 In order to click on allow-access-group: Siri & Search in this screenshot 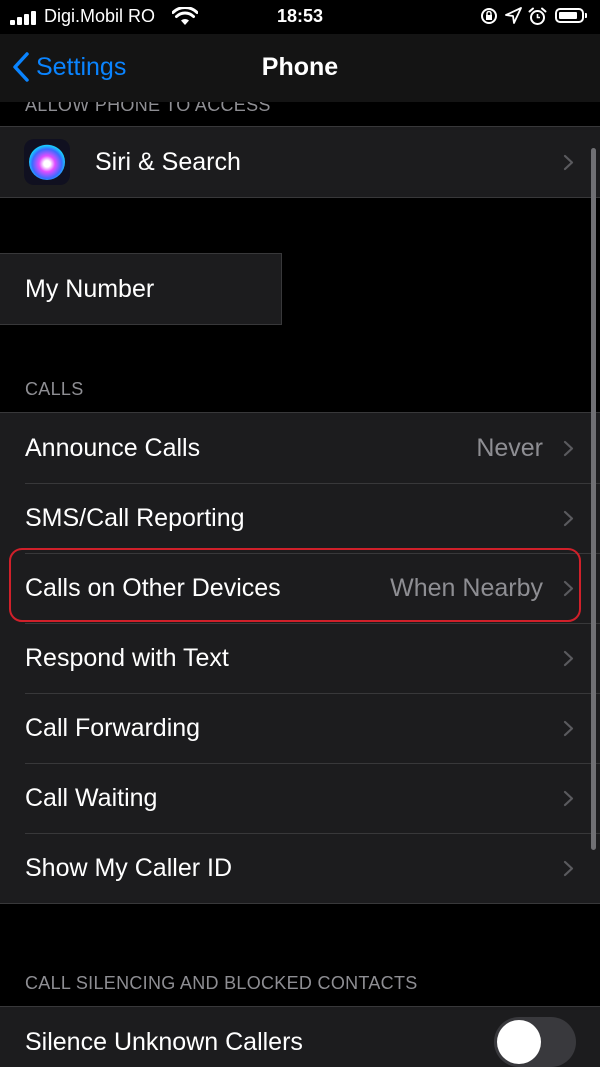, I will do `click(300, 162)`.